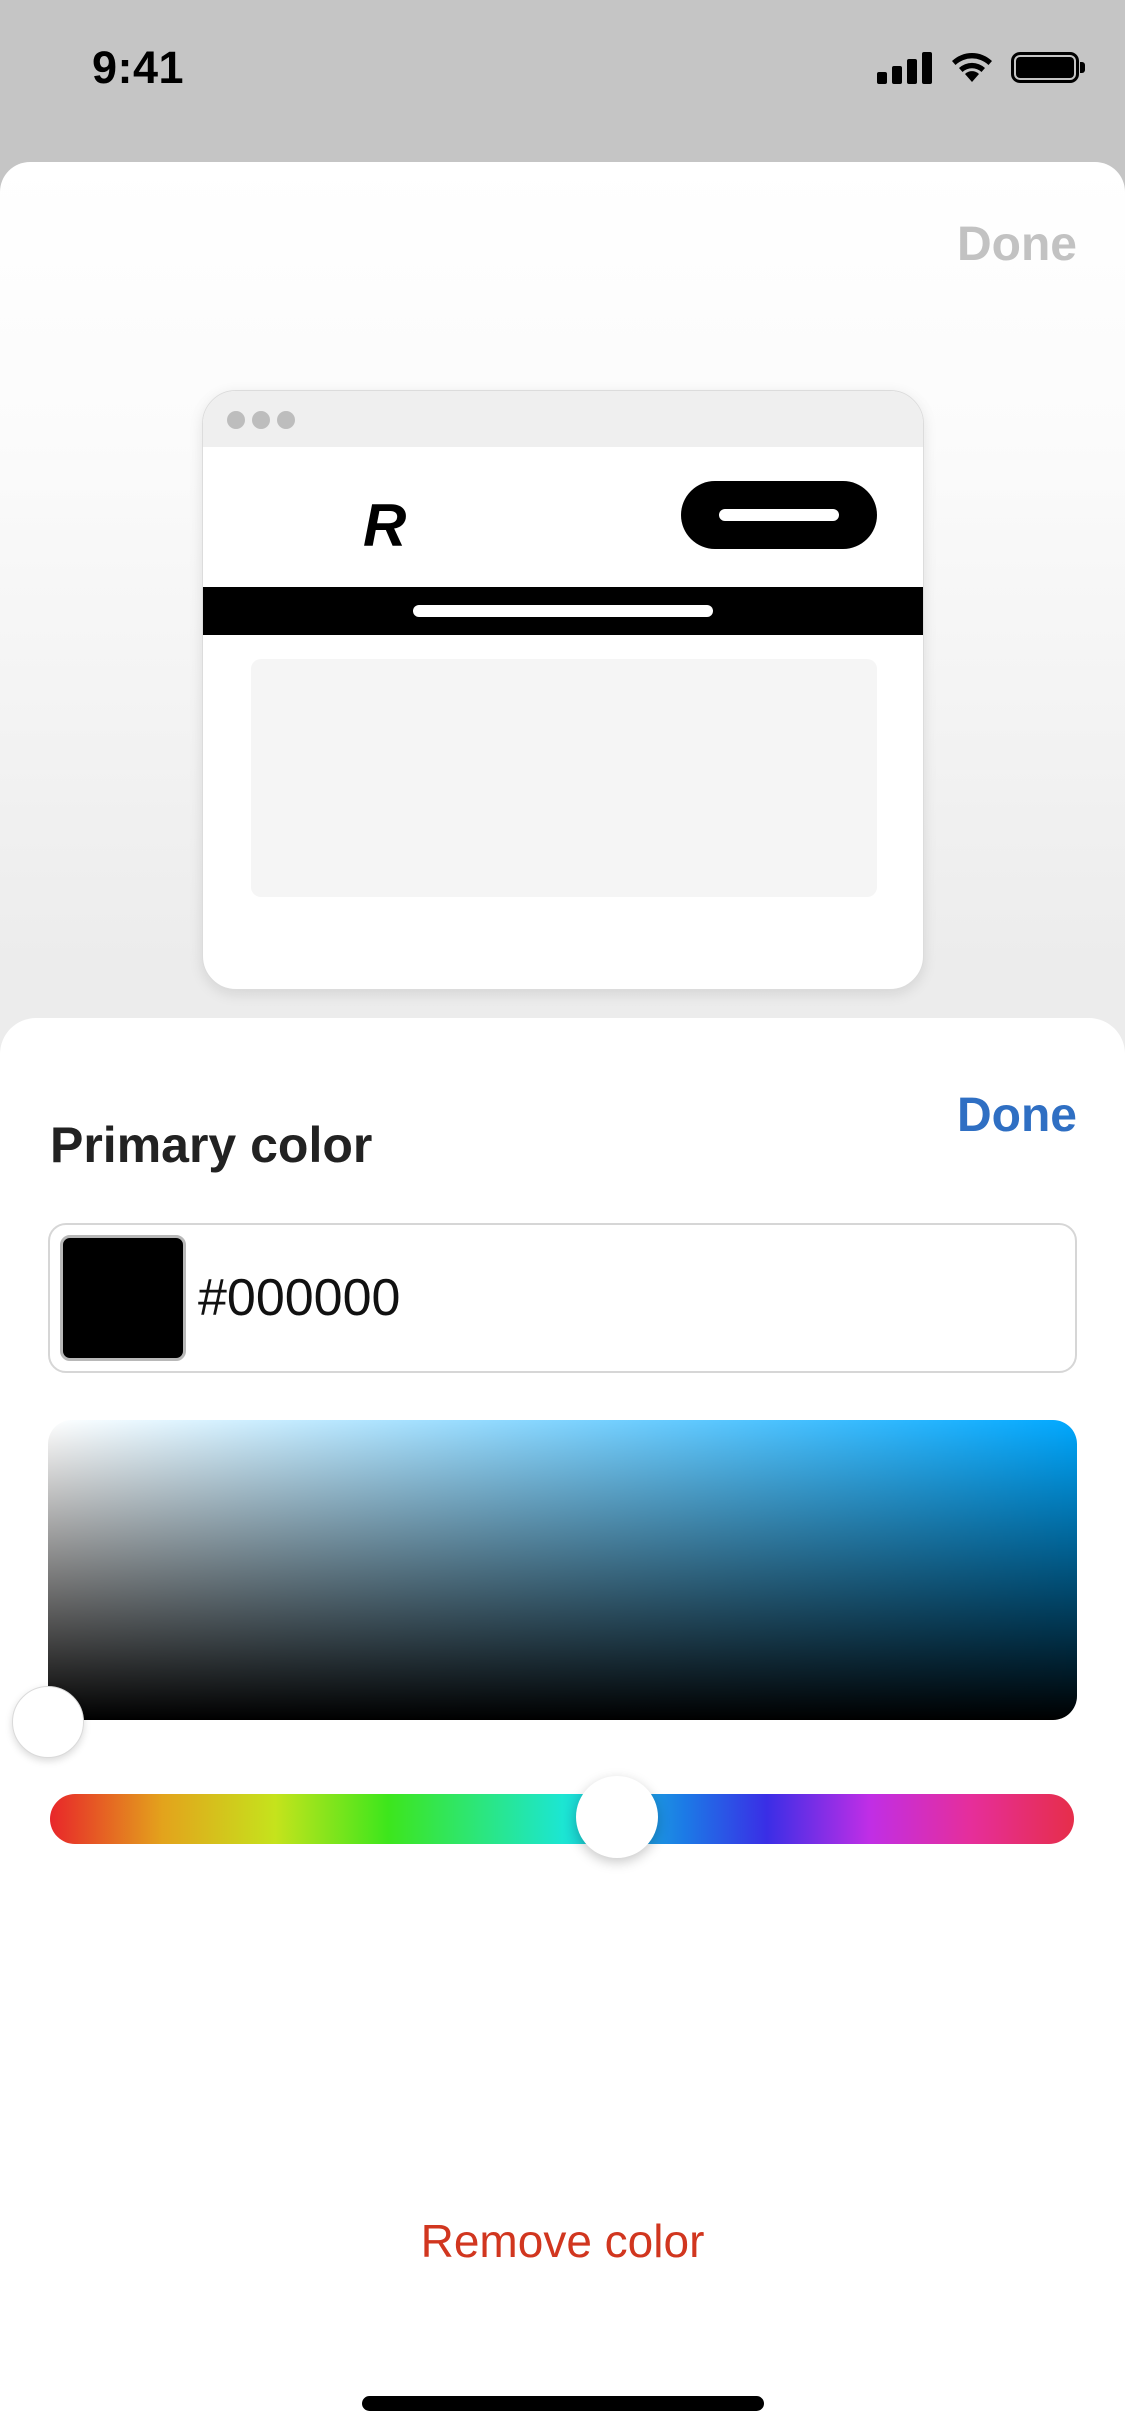  Describe the element at coordinates (562, 70) in the screenshot. I see `status-bar: 9:41` at that location.